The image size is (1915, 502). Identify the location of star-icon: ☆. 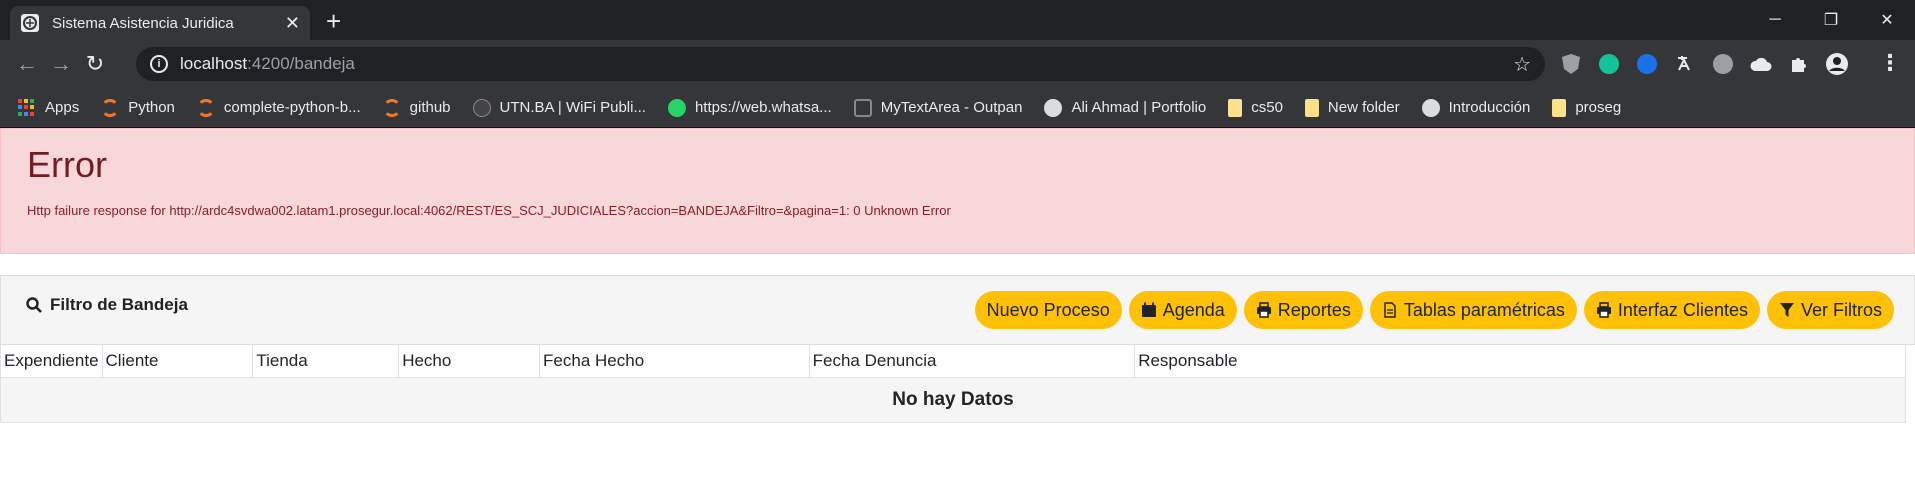
(1522, 64).